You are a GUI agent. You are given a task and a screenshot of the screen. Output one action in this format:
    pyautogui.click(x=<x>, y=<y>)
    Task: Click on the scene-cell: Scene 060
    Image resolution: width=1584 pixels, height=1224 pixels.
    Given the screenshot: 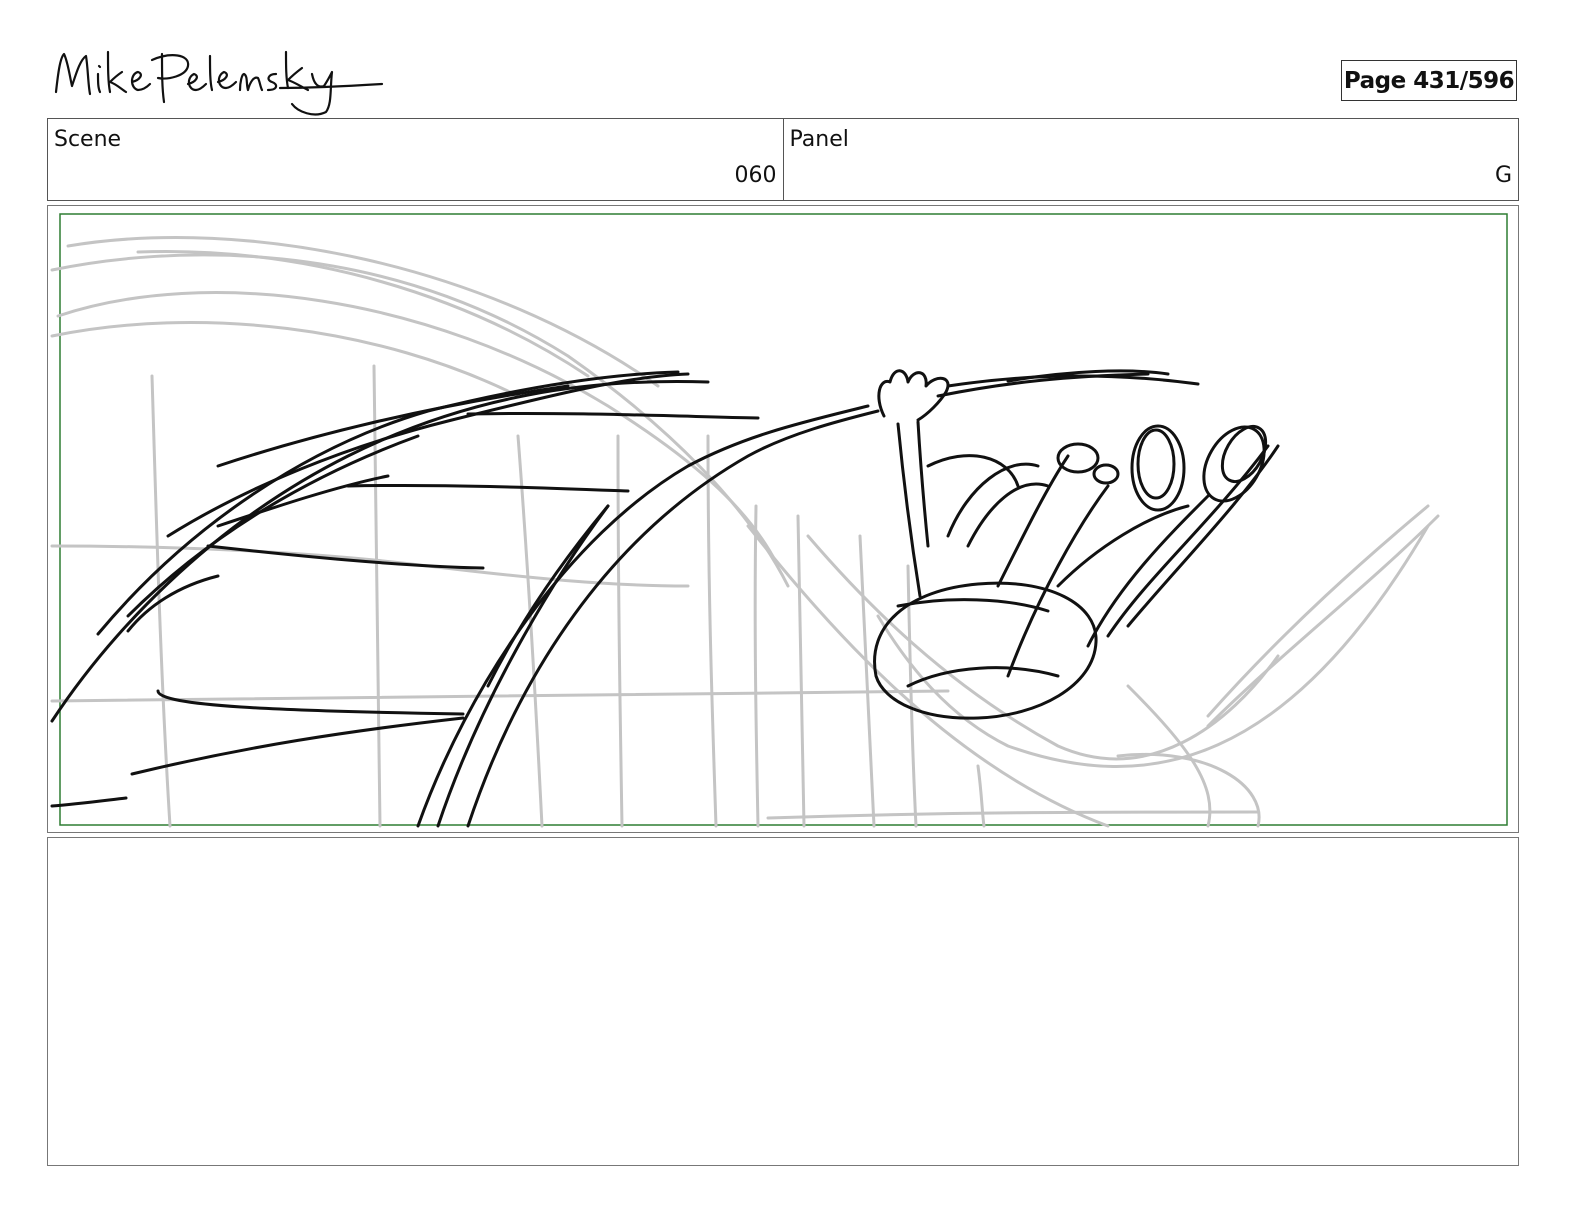 What is the action you would take?
    pyautogui.click(x=415, y=159)
    